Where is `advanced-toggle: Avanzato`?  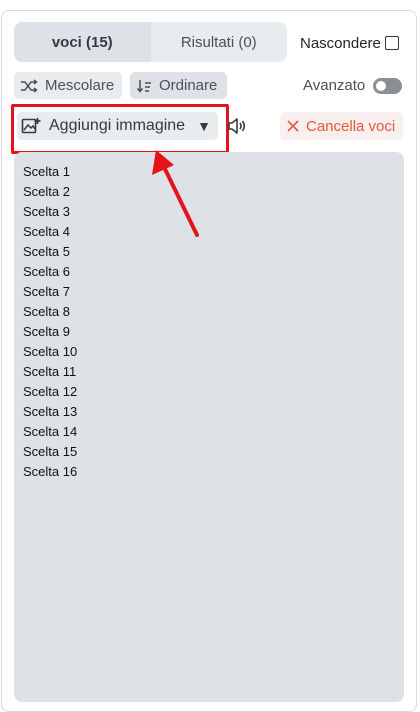 advanced-toggle: Avanzato is located at coordinates (353, 85).